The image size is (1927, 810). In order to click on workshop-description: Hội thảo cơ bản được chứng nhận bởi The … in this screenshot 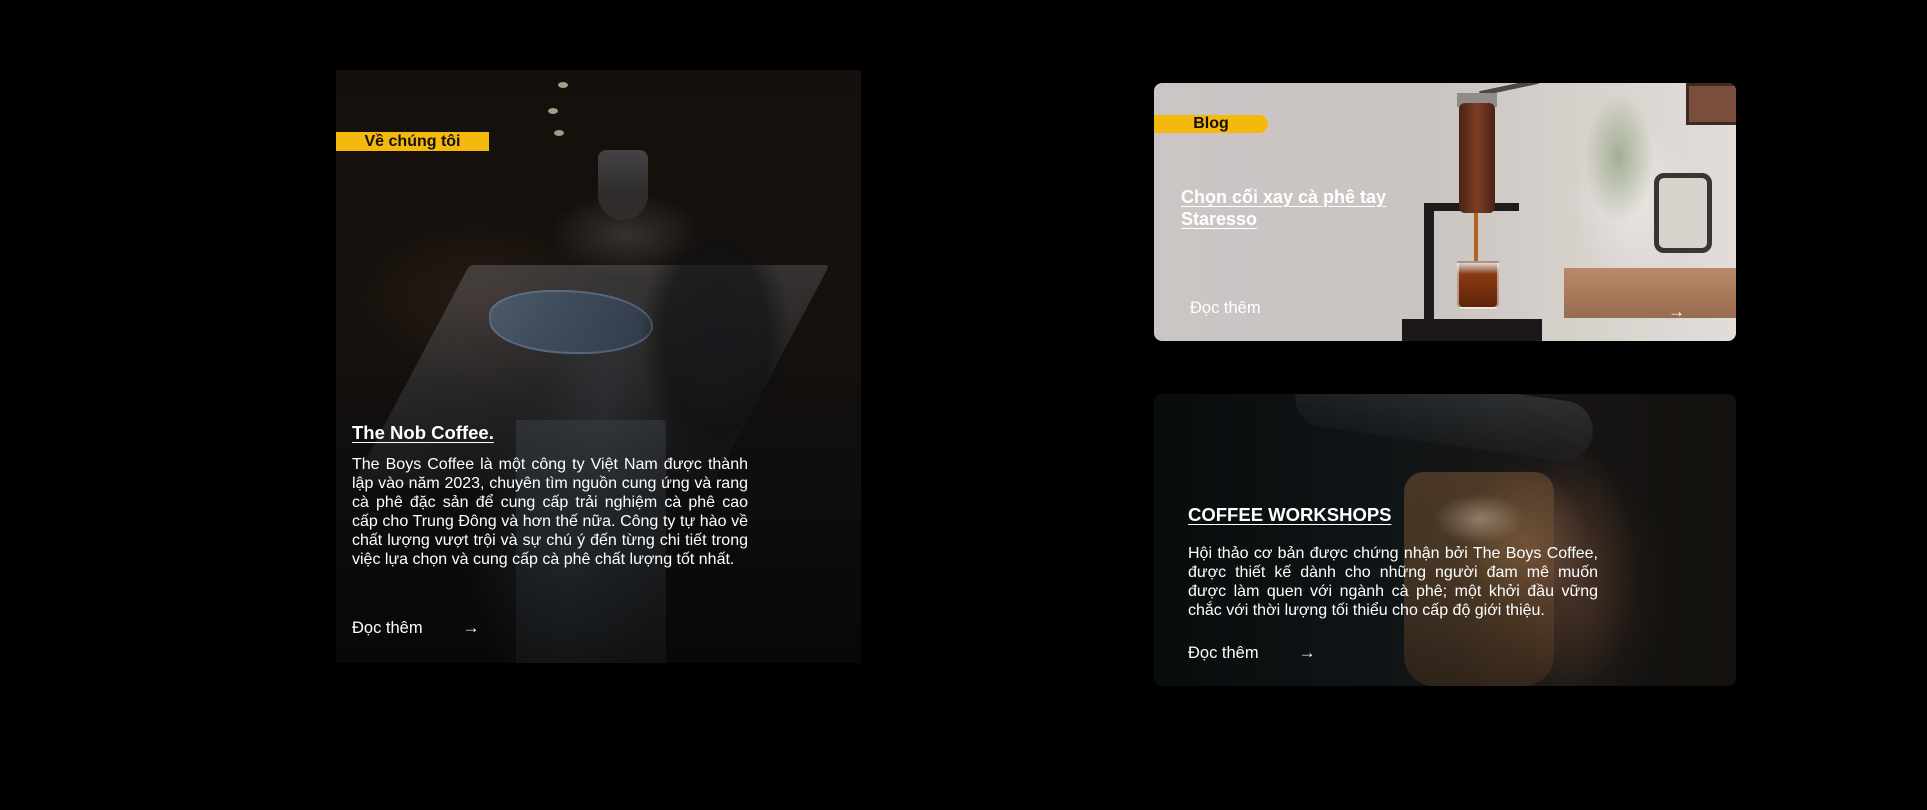, I will do `click(1393, 582)`.